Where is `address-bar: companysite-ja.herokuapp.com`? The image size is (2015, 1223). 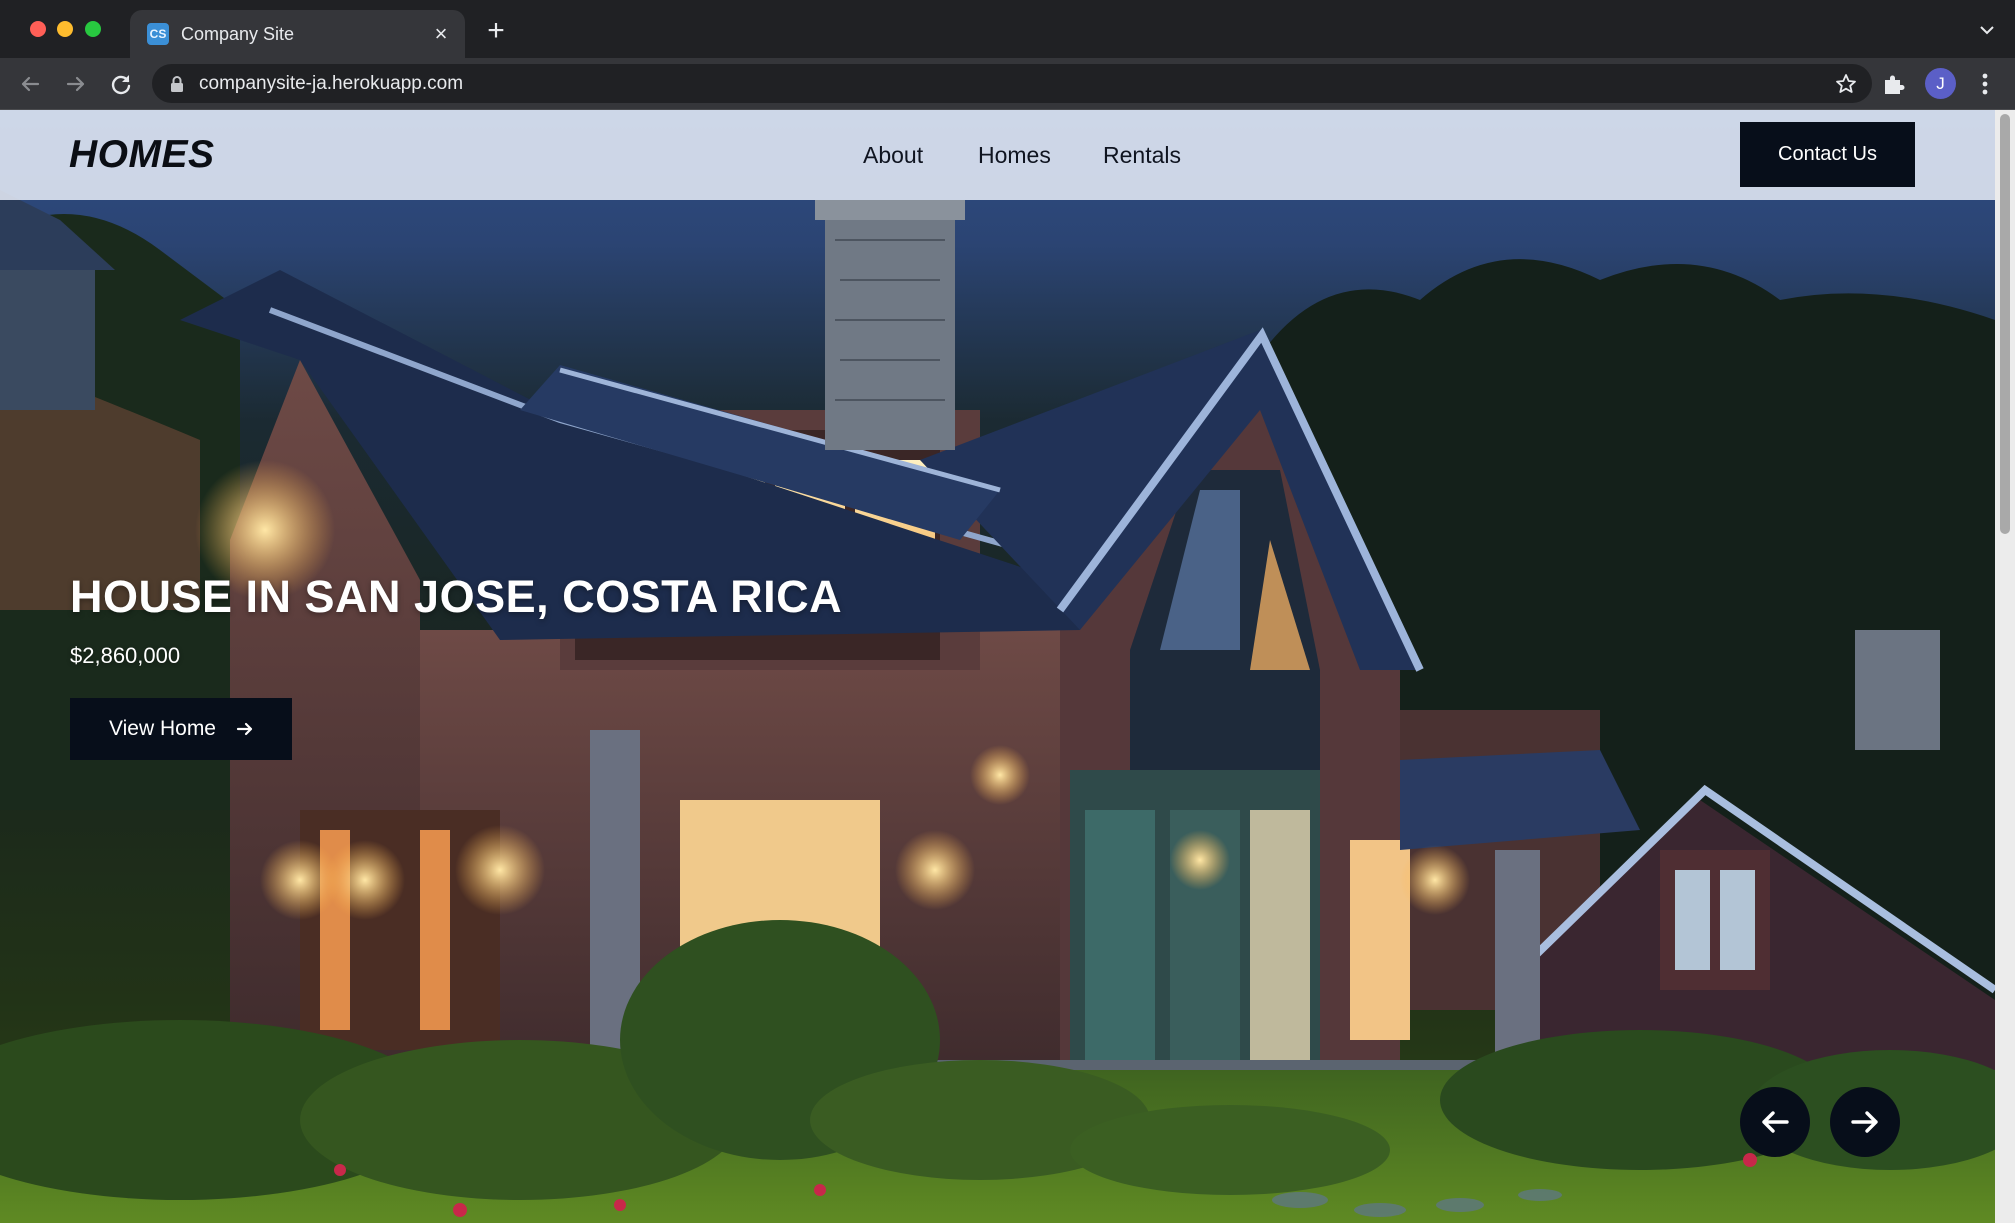
address-bar: companysite-ja.herokuapp.com is located at coordinates (1012, 83).